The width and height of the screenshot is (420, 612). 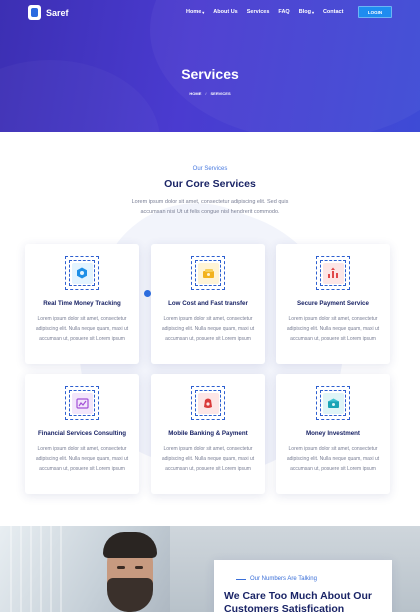 I want to click on divider, so click(x=241, y=579).